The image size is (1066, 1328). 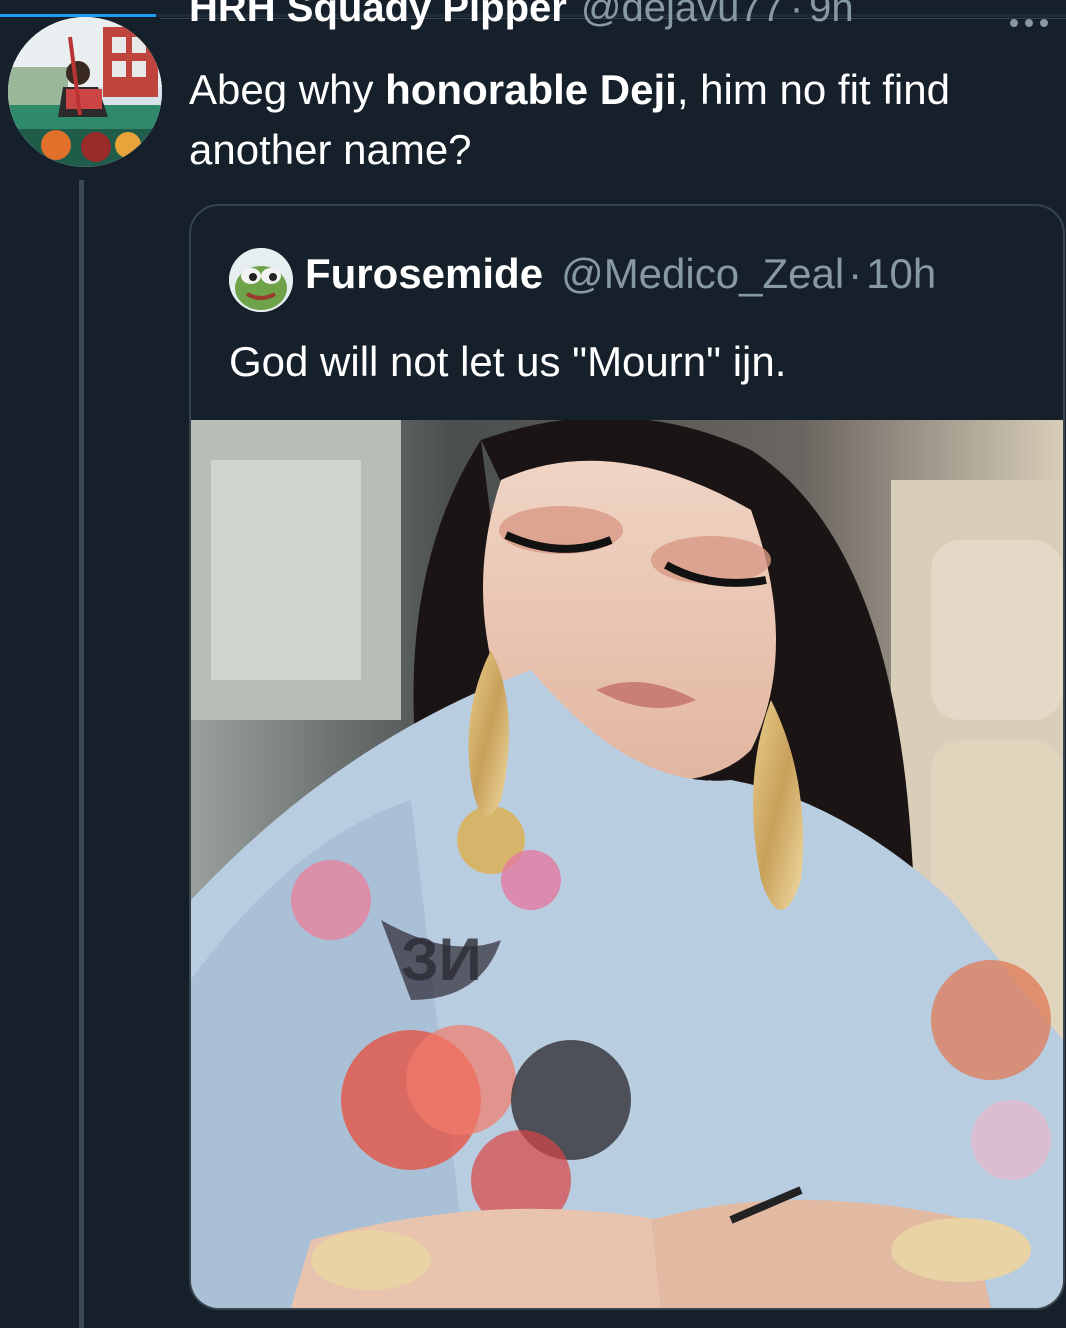 I want to click on tweet-timestamp: 9h, so click(x=831, y=15).